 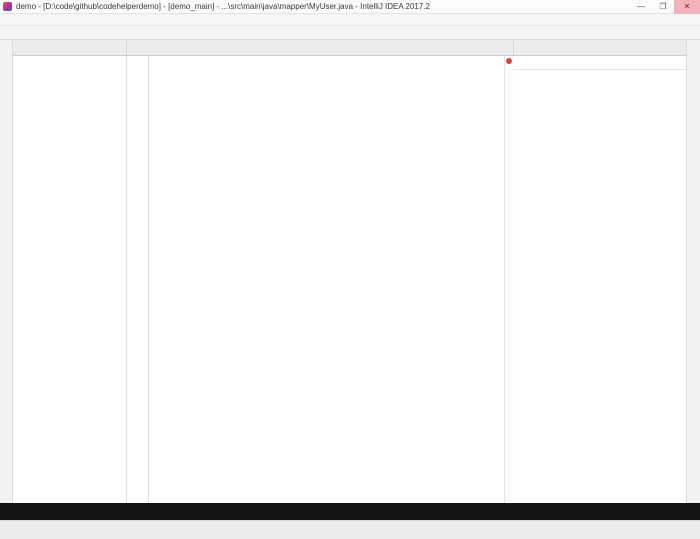 What do you see at coordinates (693, 271) in the screenshot?
I see `right-tool-strip` at bounding box center [693, 271].